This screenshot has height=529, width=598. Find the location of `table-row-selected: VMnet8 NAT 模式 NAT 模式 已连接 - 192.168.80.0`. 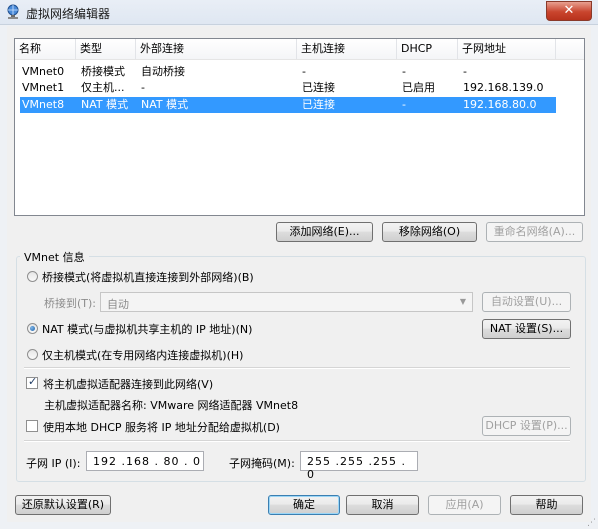

table-row-selected: VMnet8 NAT 模式 NAT 模式 已连接 - 192.168.80.0 is located at coordinates (288, 105).